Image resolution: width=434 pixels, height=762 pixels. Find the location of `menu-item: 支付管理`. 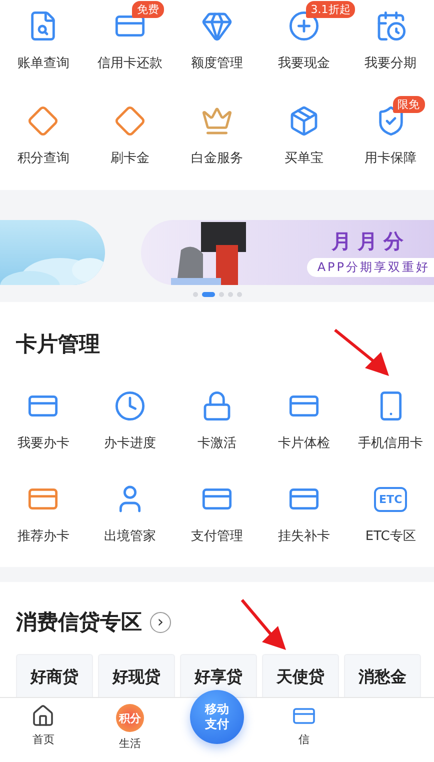

menu-item: 支付管理 is located at coordinates (216, 536).